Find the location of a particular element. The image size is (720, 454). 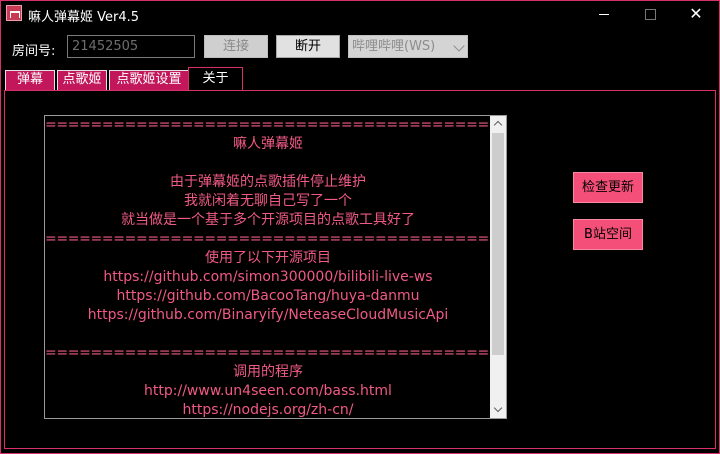

tab-danmaku: 弹幕 is located at coordinates (30, 80).